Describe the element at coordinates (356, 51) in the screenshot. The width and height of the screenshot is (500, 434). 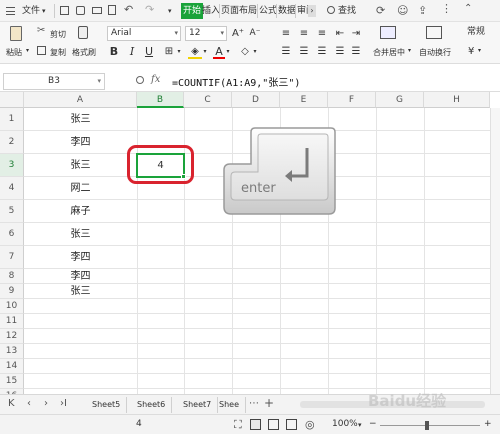
I see `distribute-icon: ☰` at that location.